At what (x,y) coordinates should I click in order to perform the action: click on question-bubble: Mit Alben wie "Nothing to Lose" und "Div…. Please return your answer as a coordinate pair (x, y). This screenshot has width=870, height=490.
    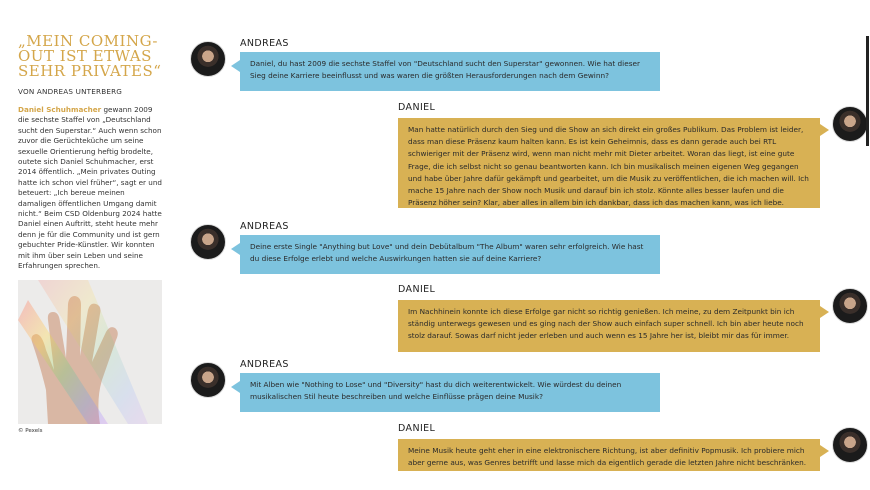
    Looking at the image, I should click on (450, 392).